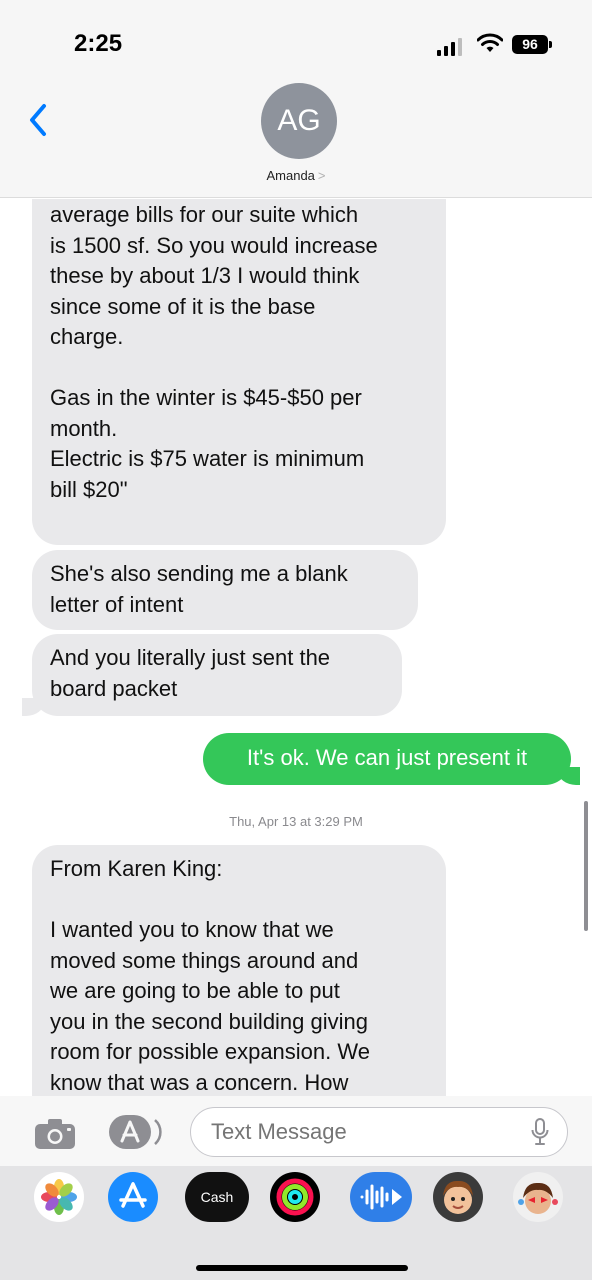  What do you see at coordinates (214, 245) in the screenshot?
I see `message-line: is 1500 sf. So you would increase` at bounding box center [214, 245].